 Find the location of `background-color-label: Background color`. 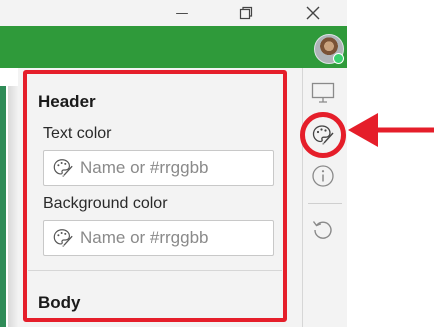

background-color-label: Background color is located at coordinates (105, 203).